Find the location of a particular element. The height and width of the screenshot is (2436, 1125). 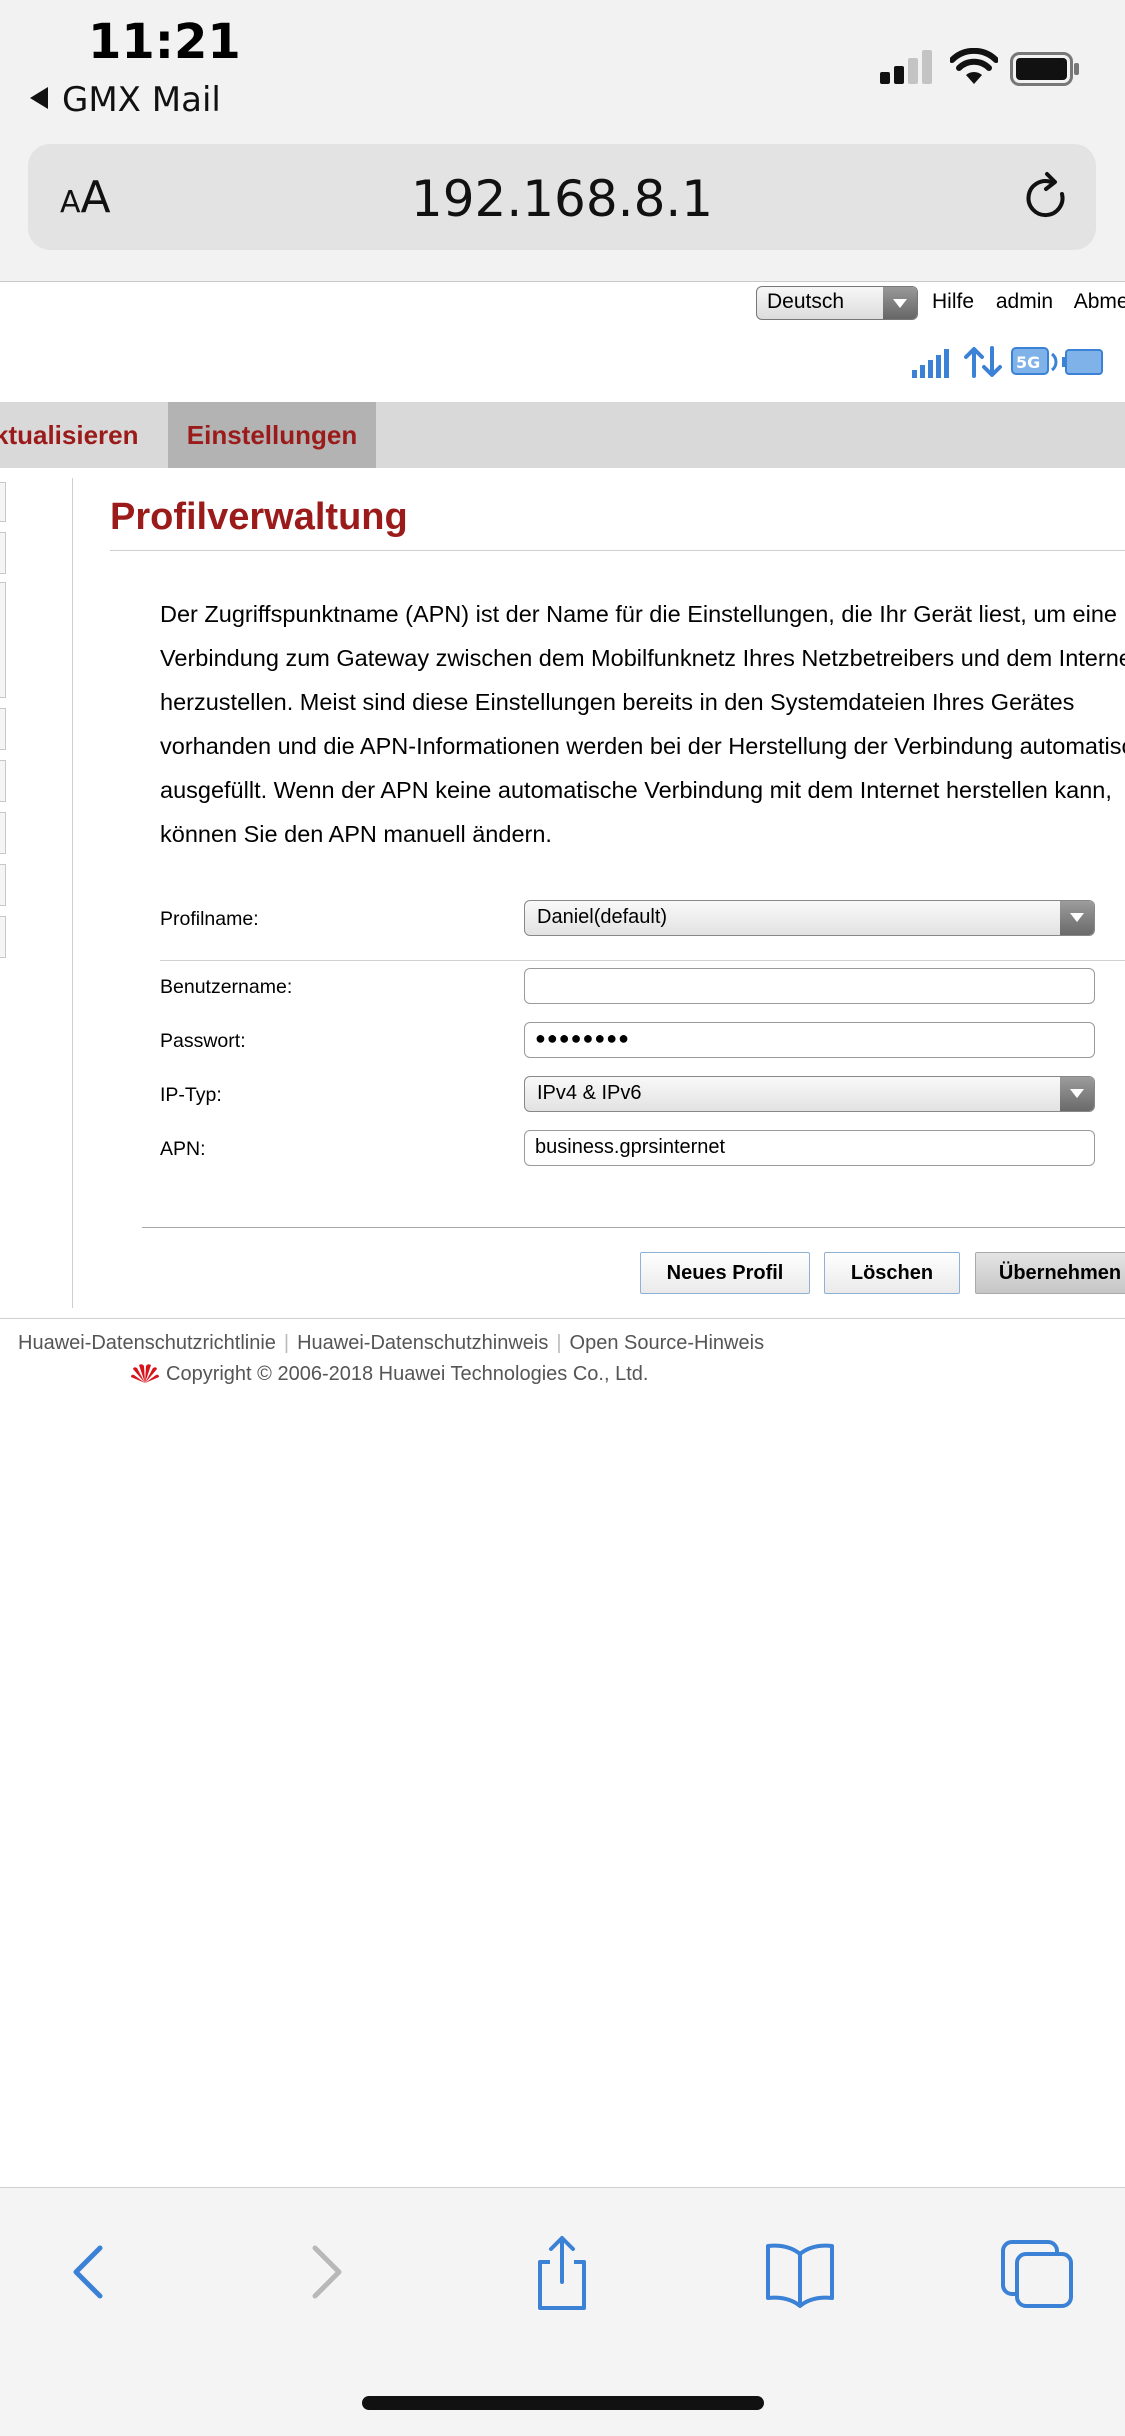

url-text: 192.168.8.1 is located at coordinates (562, 199).